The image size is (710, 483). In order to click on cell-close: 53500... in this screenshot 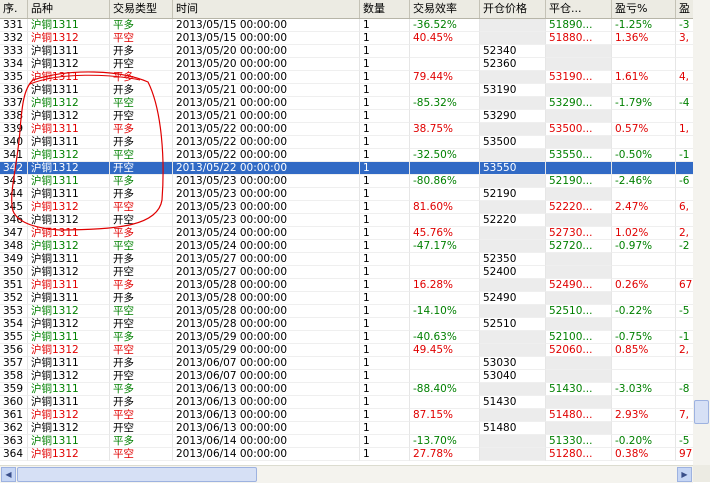, I will do `click(579, 129)`.